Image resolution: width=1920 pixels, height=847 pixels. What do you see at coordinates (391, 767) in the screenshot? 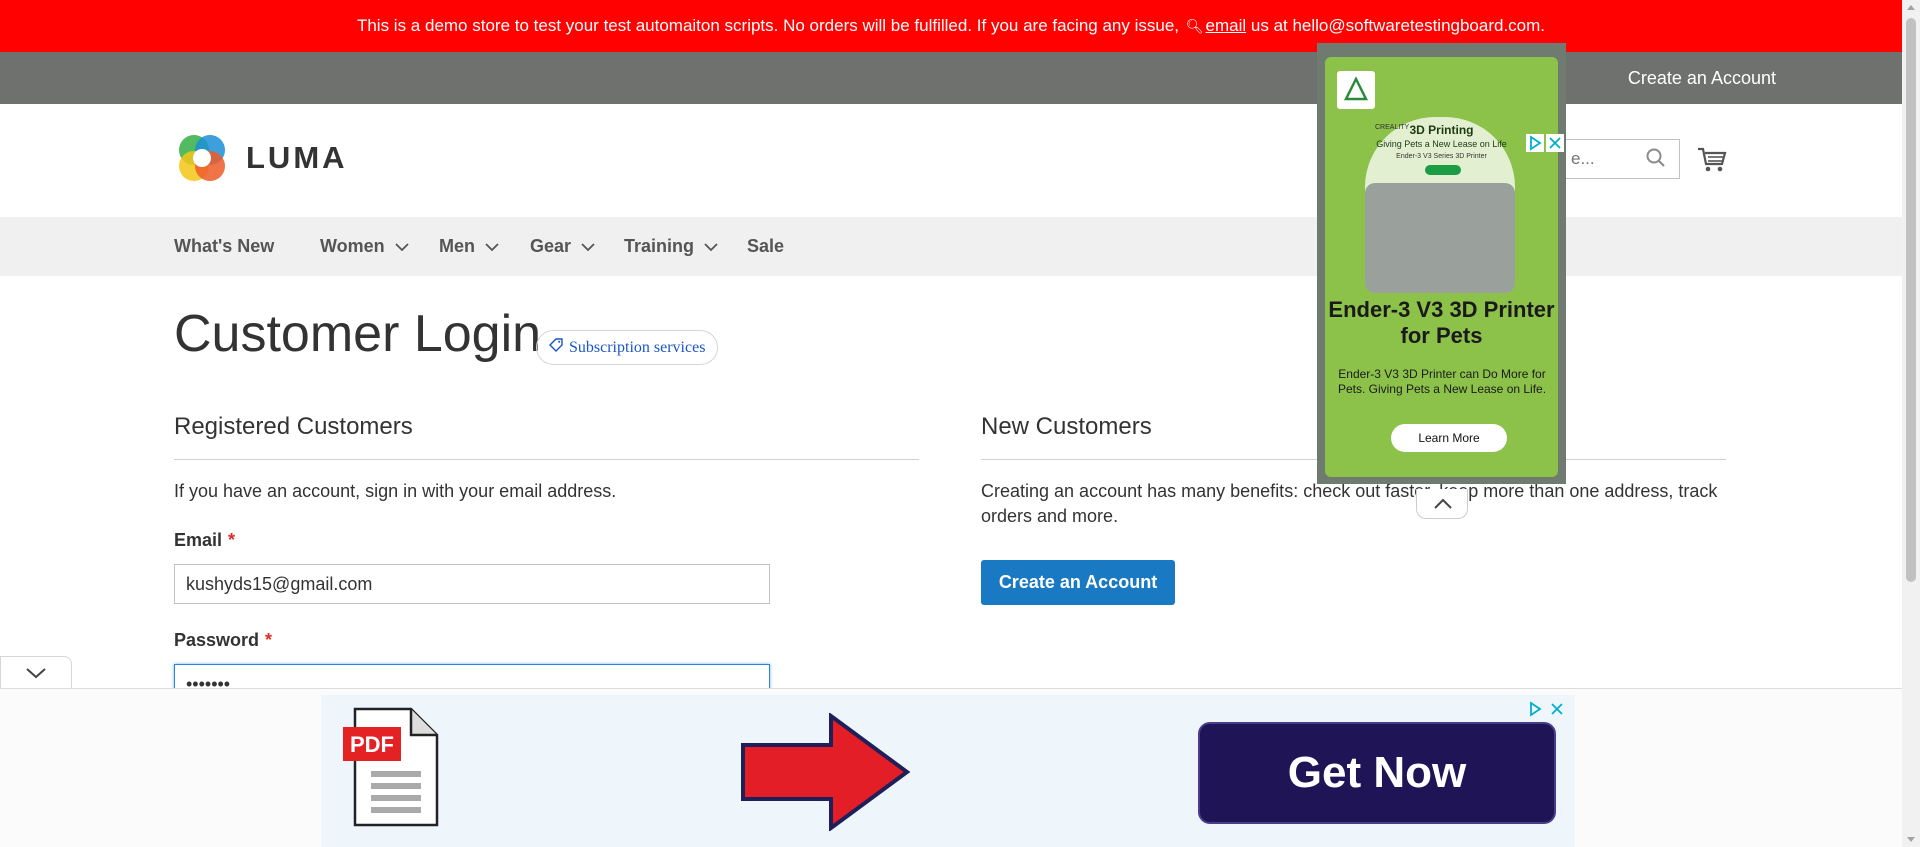
I see `pdf-file-icon: PDF` at bounding box center [391, 767].